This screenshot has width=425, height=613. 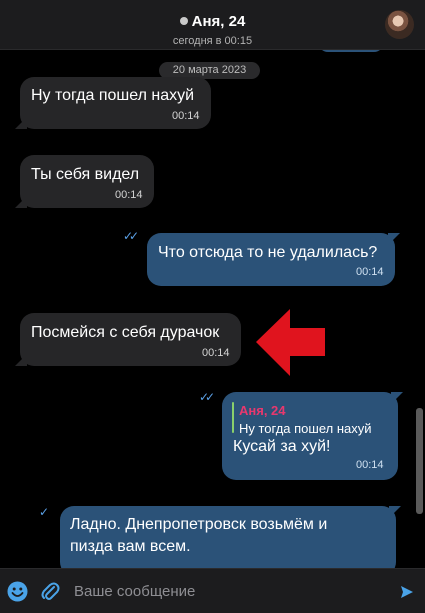 What do you see at coordinates (113, 95) in the screenshot?
I see `message-text: Ну тогда пошел нахуй` at bounding box center [113, 95].